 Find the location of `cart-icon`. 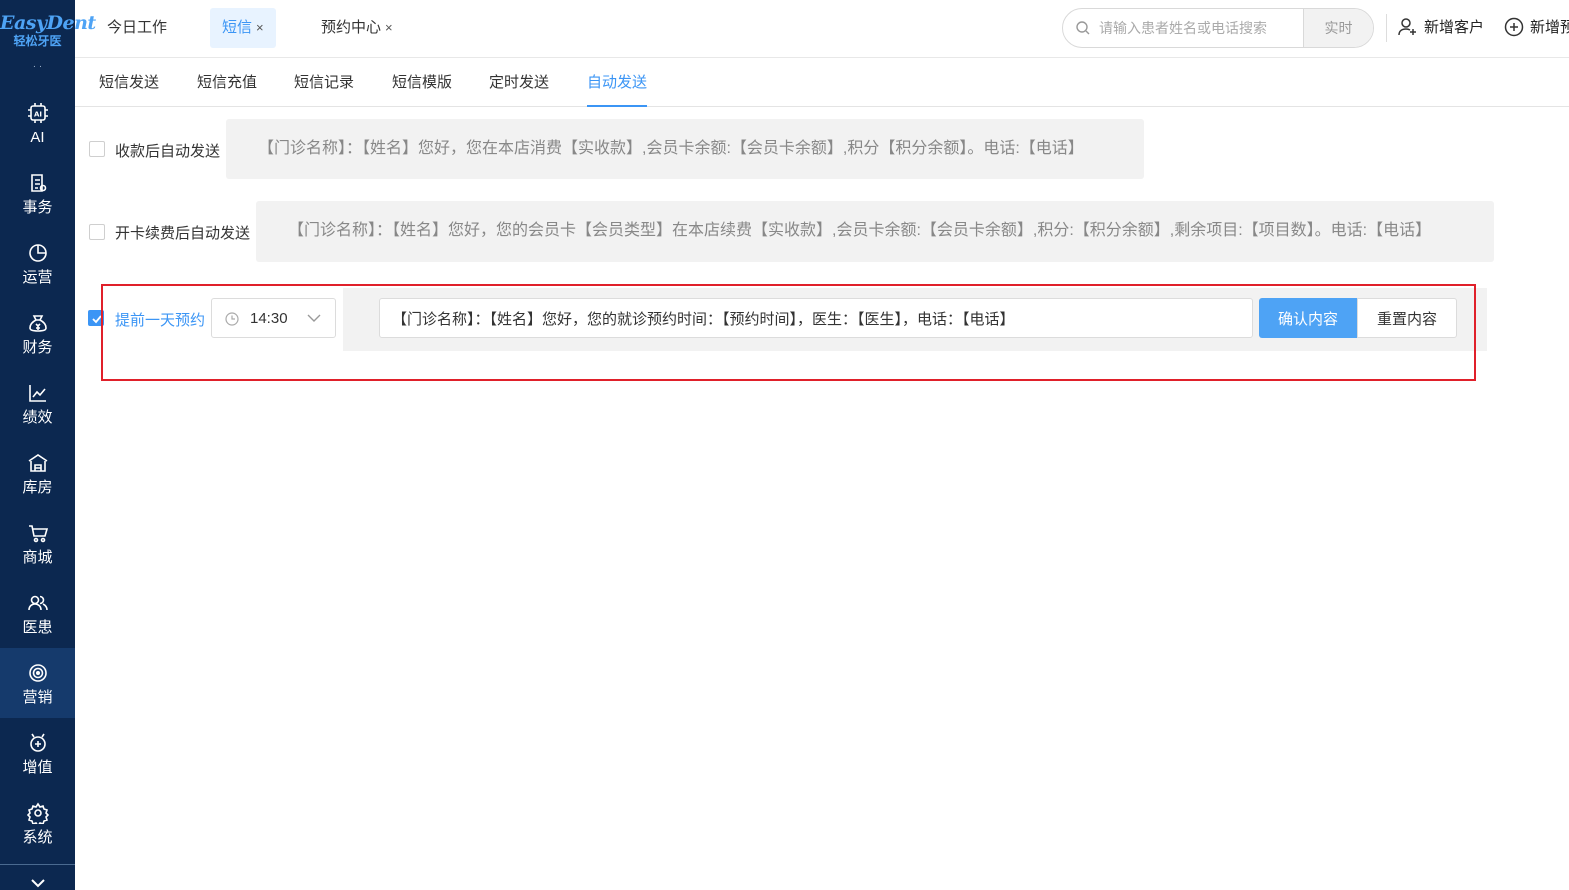

cart-icon is located at coordinates (38, 534).